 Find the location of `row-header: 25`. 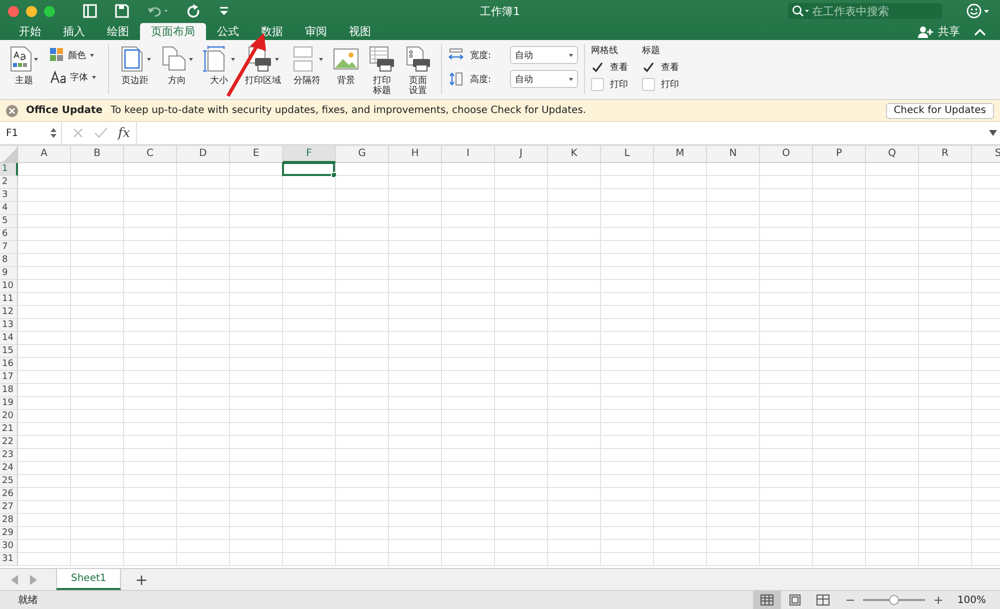

row-header: 25 is located at coordinates (9, 481).